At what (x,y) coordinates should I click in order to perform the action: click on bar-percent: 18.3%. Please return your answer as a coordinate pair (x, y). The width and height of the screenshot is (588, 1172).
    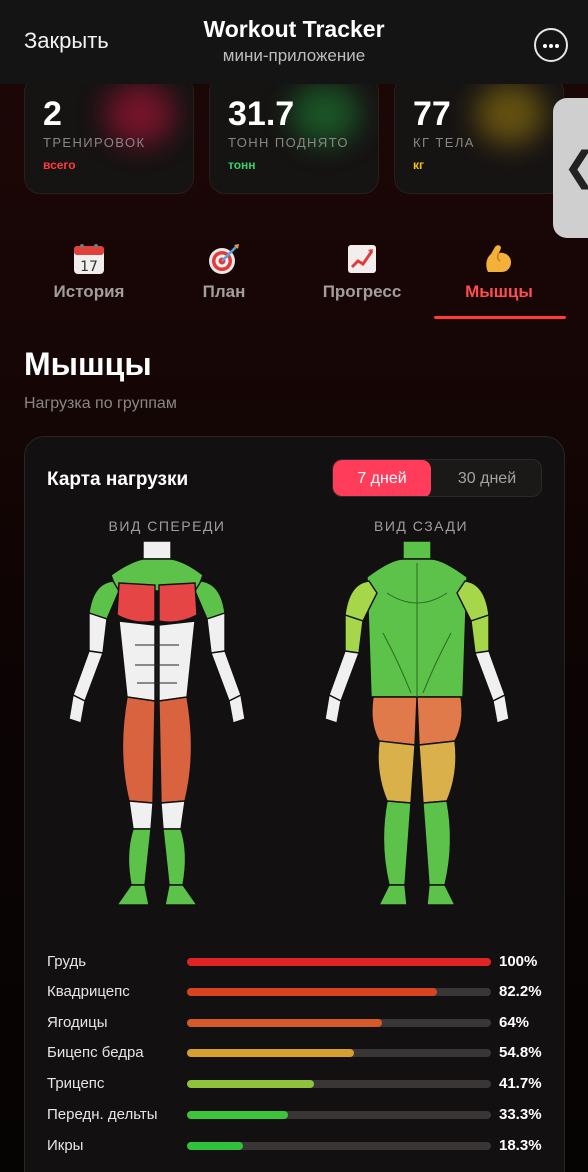
    Looking at the image, I should click on (520, 1145).